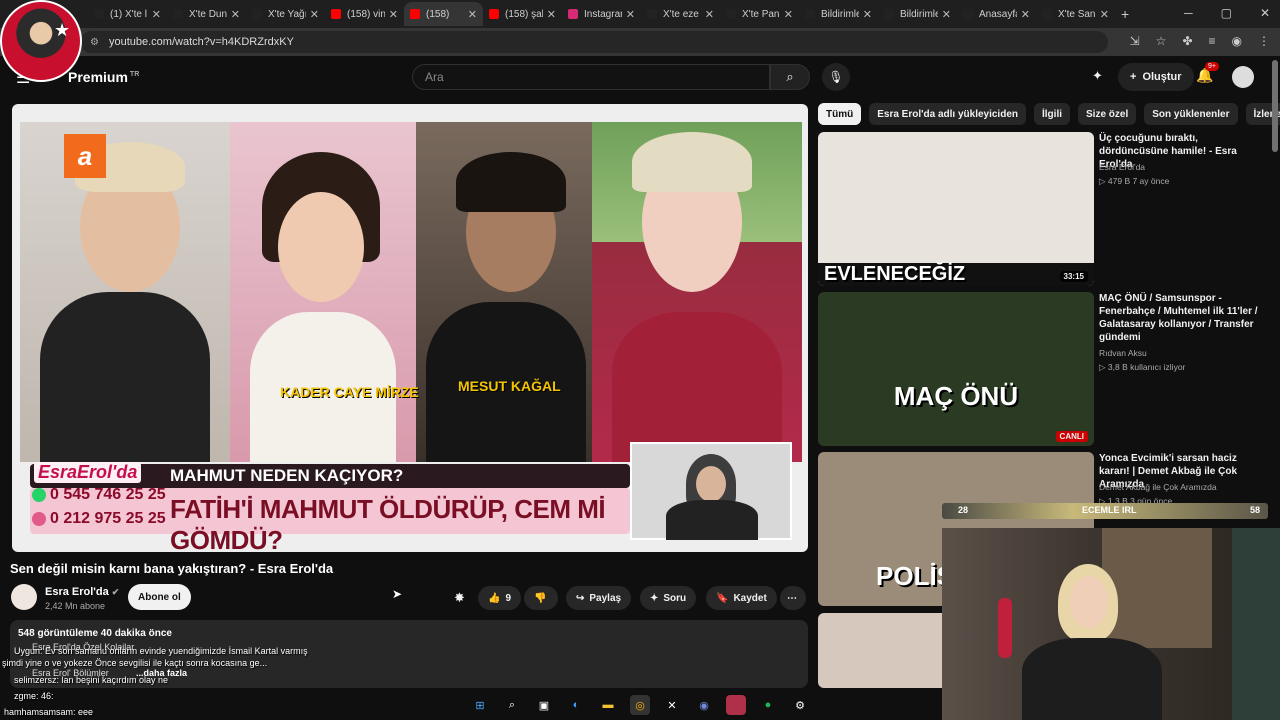 The image size is (1280, 720). What do you see at coordinates (509, 386) in the screenshot?
I see `panel-label-2: MESUT KAĞAL` at bounding box center [509, 386].